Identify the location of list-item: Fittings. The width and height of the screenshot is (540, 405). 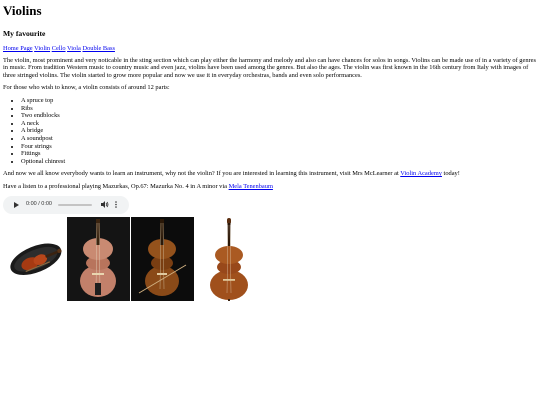
(279, 154).